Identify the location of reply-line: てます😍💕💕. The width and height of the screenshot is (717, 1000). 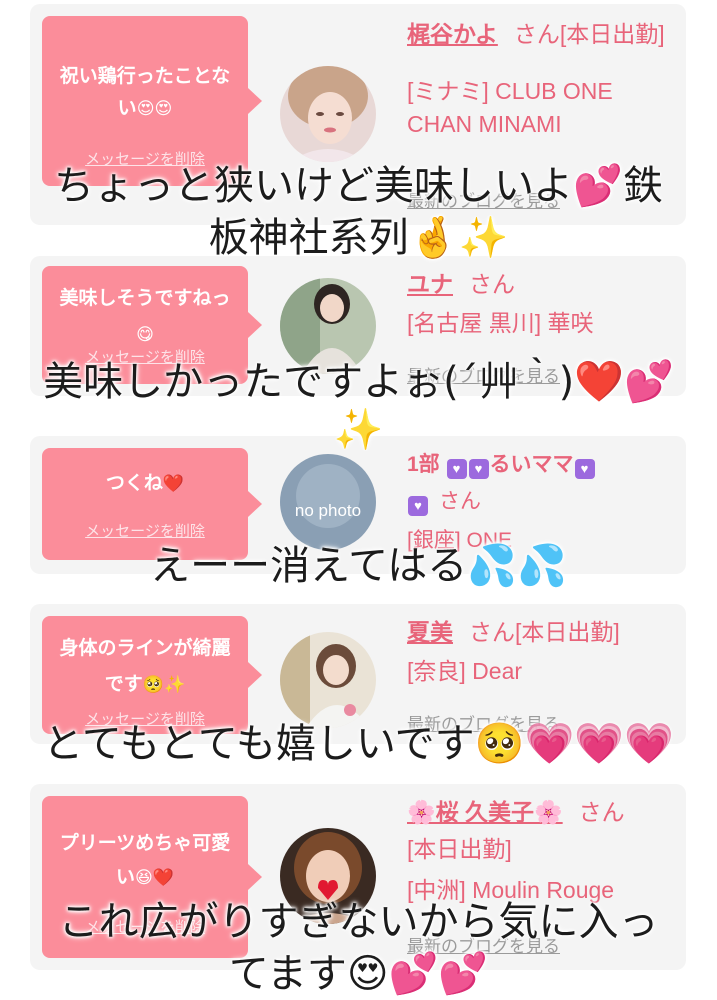
(358, 974).